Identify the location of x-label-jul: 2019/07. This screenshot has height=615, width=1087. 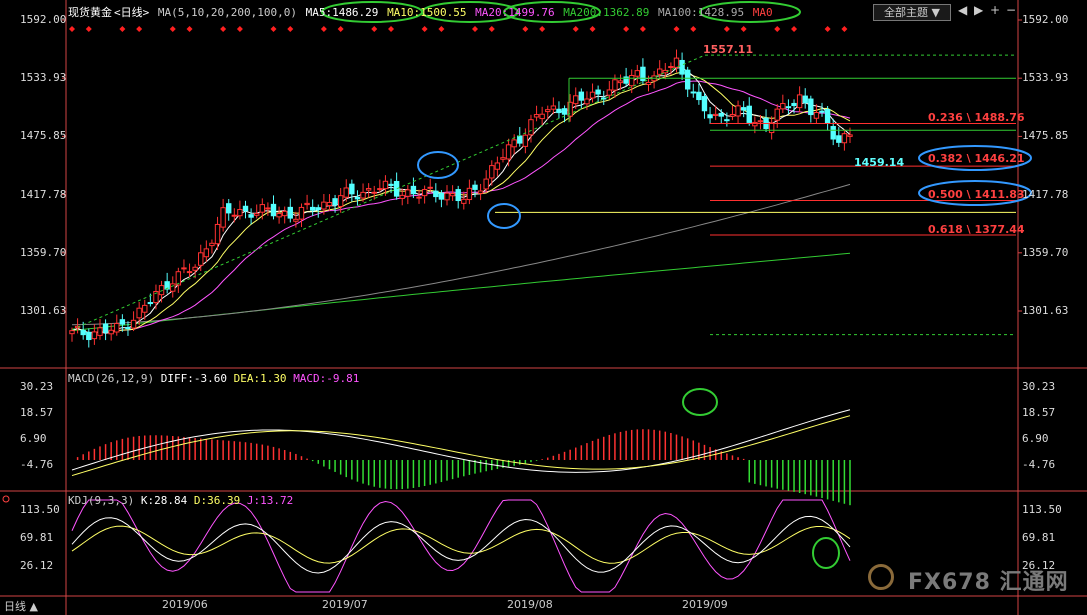
(345, 604).